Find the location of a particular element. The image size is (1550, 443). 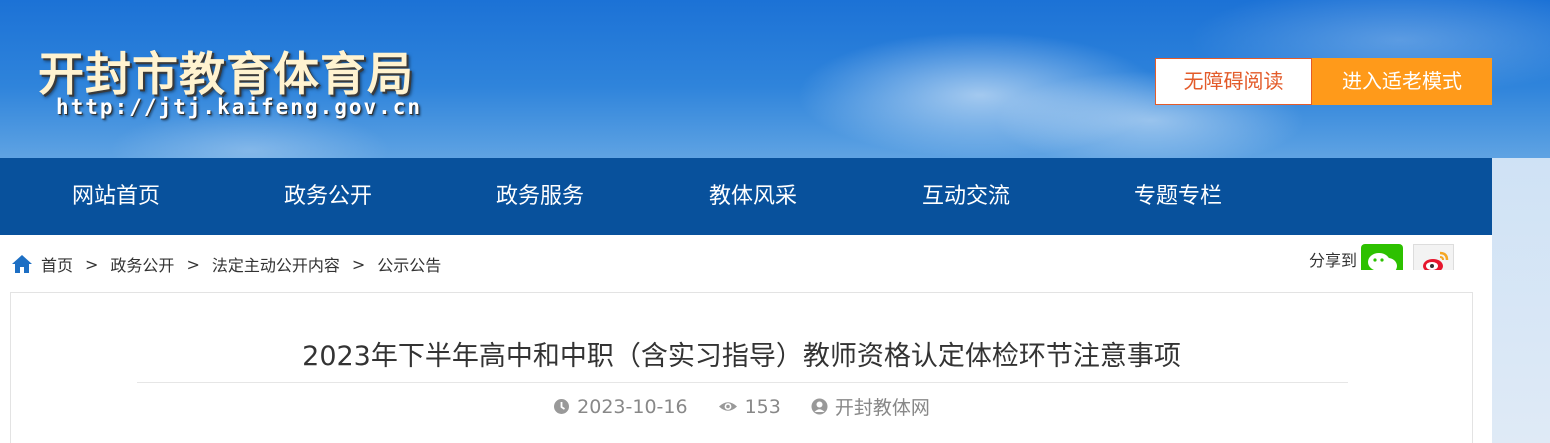

wechat-icon is located at coordinates (1382, 257).